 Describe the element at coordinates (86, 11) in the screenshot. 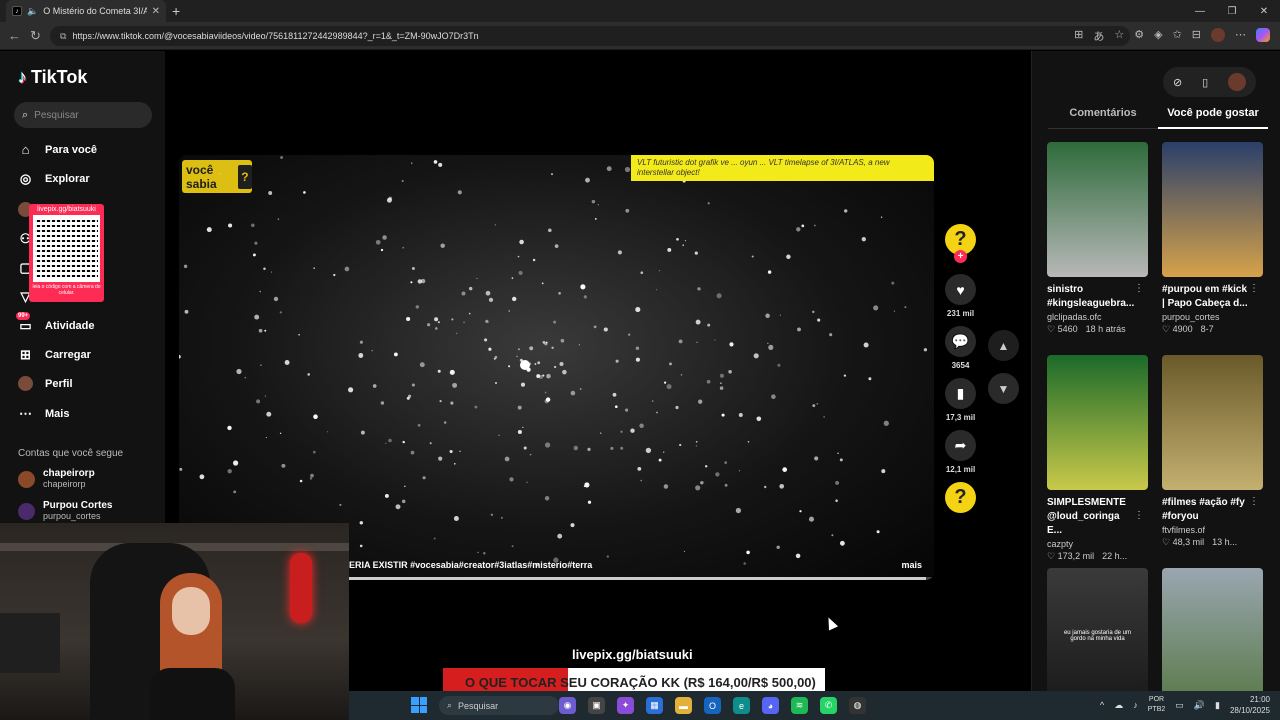

I see `browser-tab: ♪ 🔈 O Mistério do Cometa 3I/AT ✕` at that location.